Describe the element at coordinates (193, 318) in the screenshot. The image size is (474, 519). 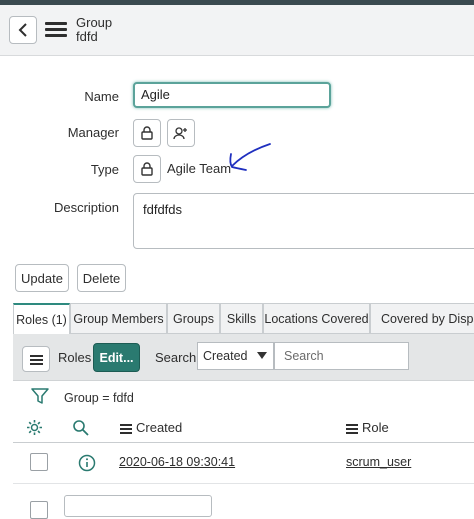
I see `tab-groups: Groups` at that location.